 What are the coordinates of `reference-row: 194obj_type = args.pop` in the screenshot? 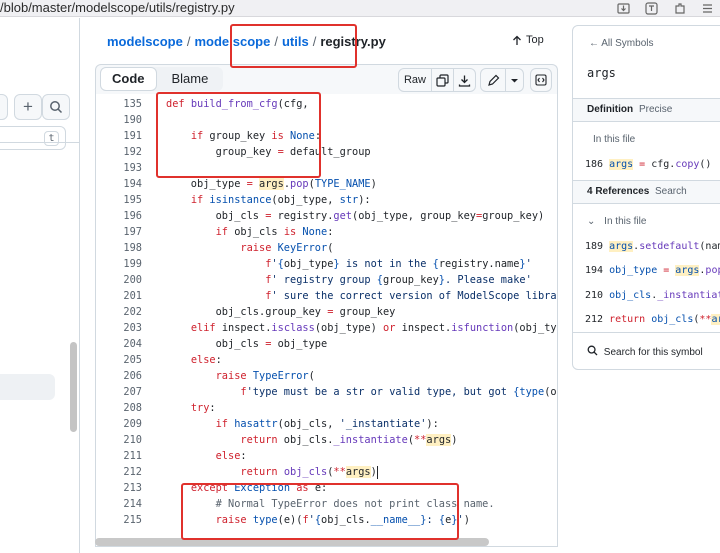 It's located at (652, 270).